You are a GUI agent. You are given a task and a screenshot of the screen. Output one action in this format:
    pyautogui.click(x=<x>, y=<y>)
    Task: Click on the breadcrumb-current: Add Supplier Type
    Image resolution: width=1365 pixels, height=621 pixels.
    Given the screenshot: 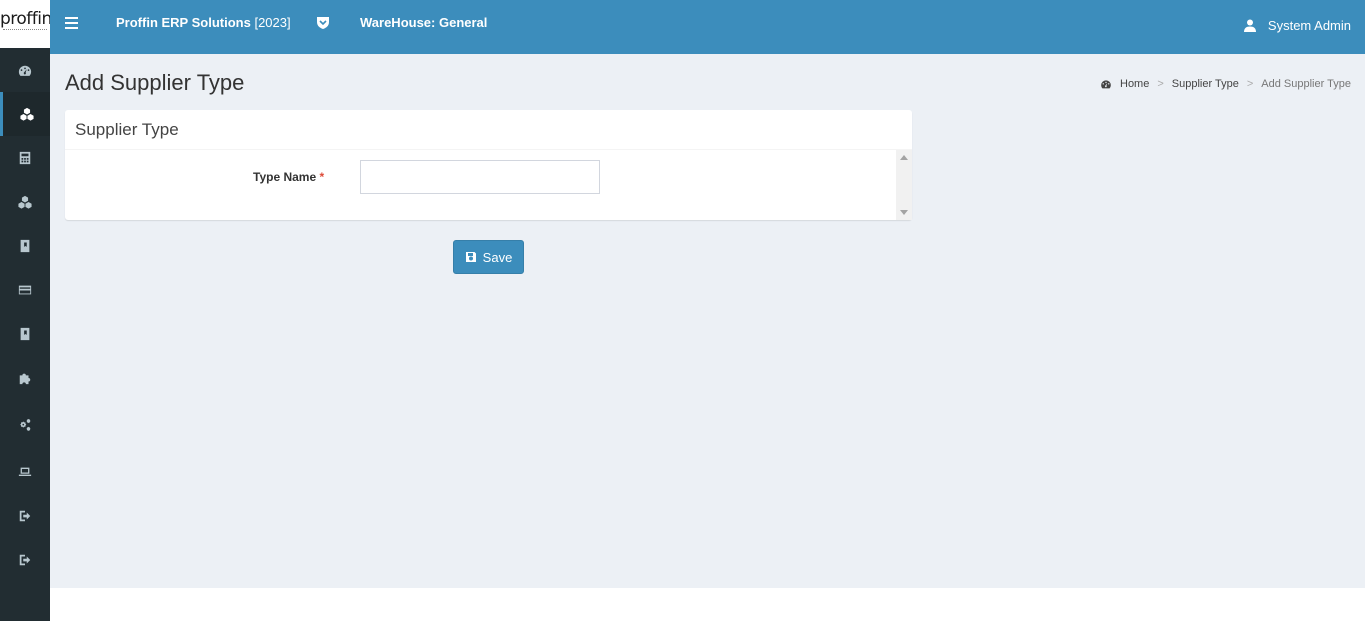 What is the action you would take?
    pyautogui.click(x=1306, y=84)
    